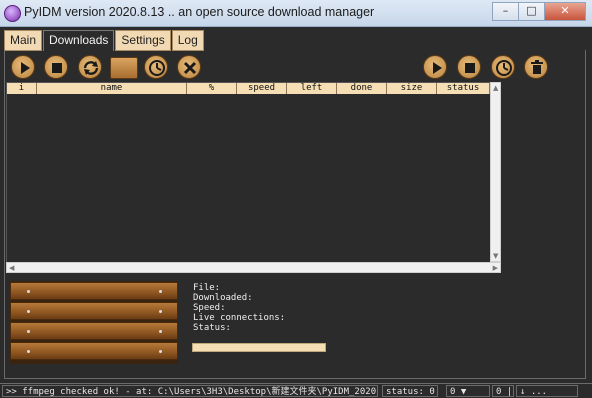  What do you see at coordinates (262, 88) in the screenshot?
I see `column-header-speed: speed` at bounding box center [262, 88].